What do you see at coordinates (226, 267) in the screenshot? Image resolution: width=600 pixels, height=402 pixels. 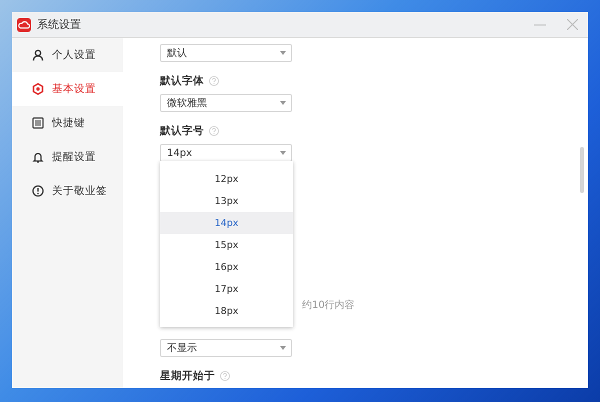 I see `dropdown-option: 16px` at bounding box center [226, 267].